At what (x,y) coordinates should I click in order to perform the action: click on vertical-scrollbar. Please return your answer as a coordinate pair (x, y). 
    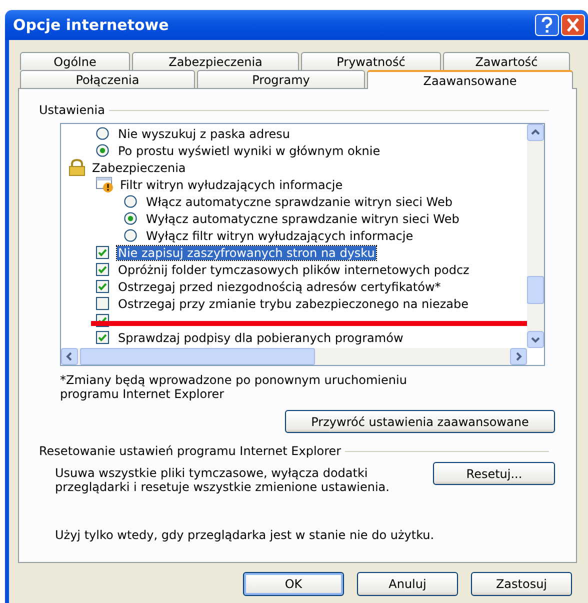
    Looking at the image, I should click on (535, 236).